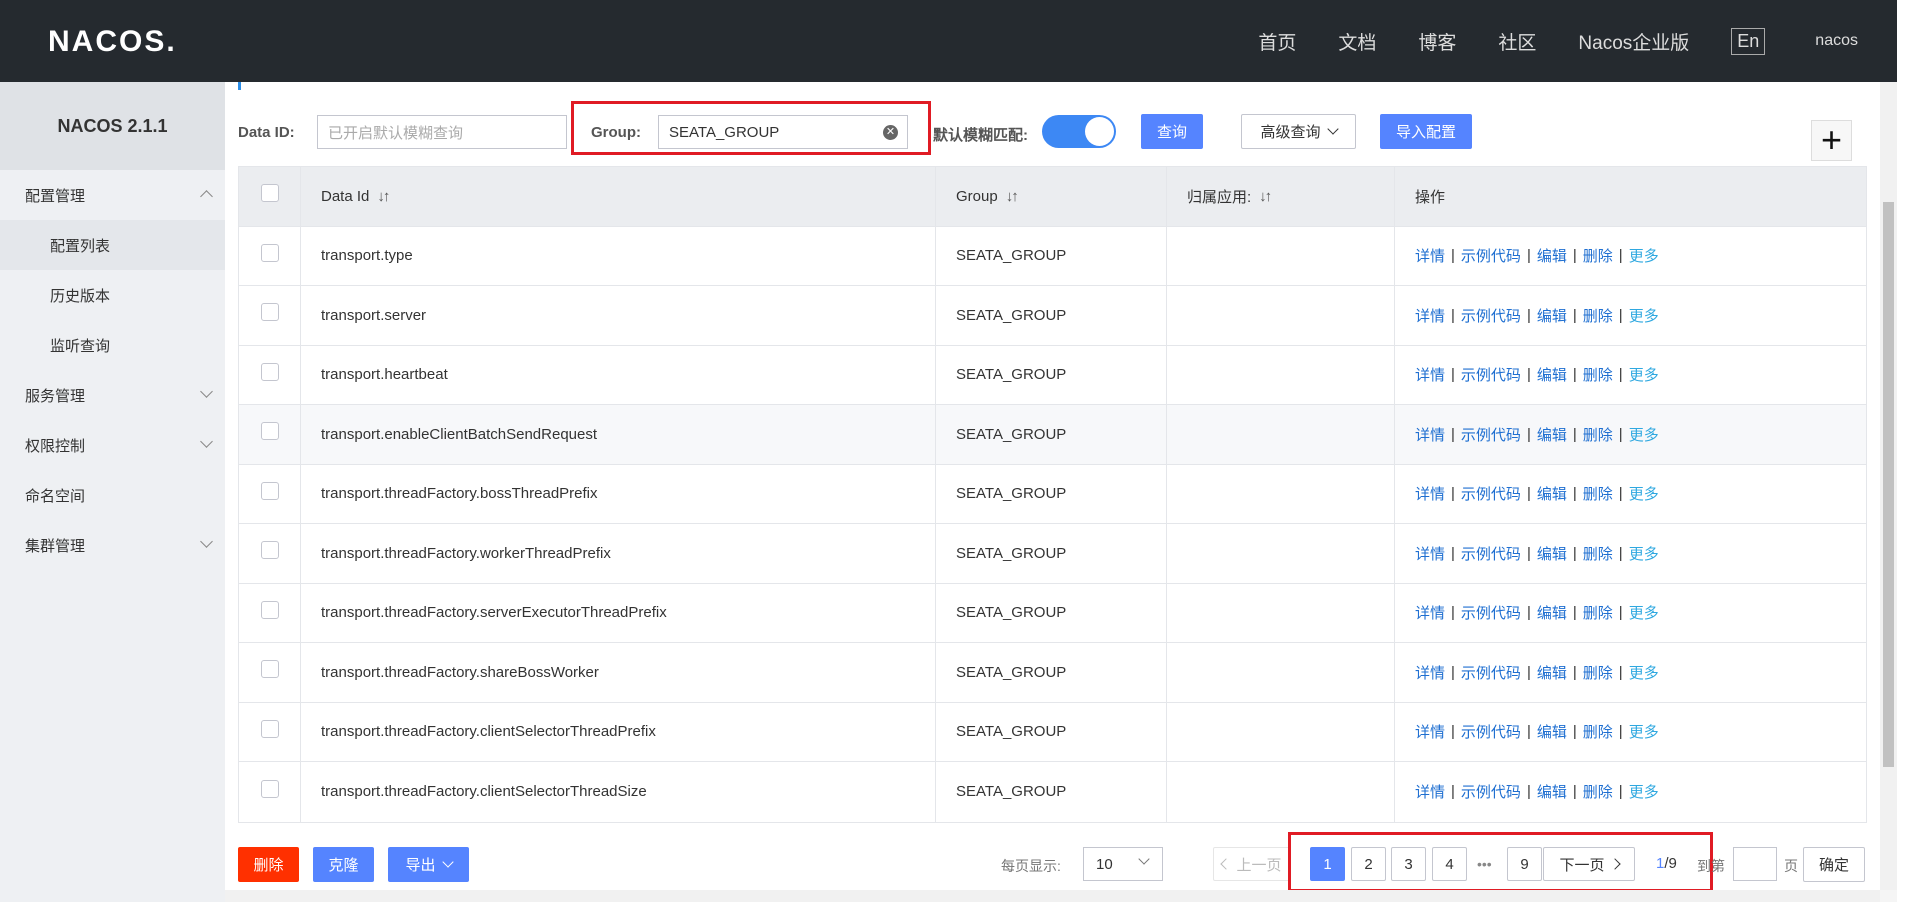  I want to click on horizontal-scrollbar, so click(1052, 896).